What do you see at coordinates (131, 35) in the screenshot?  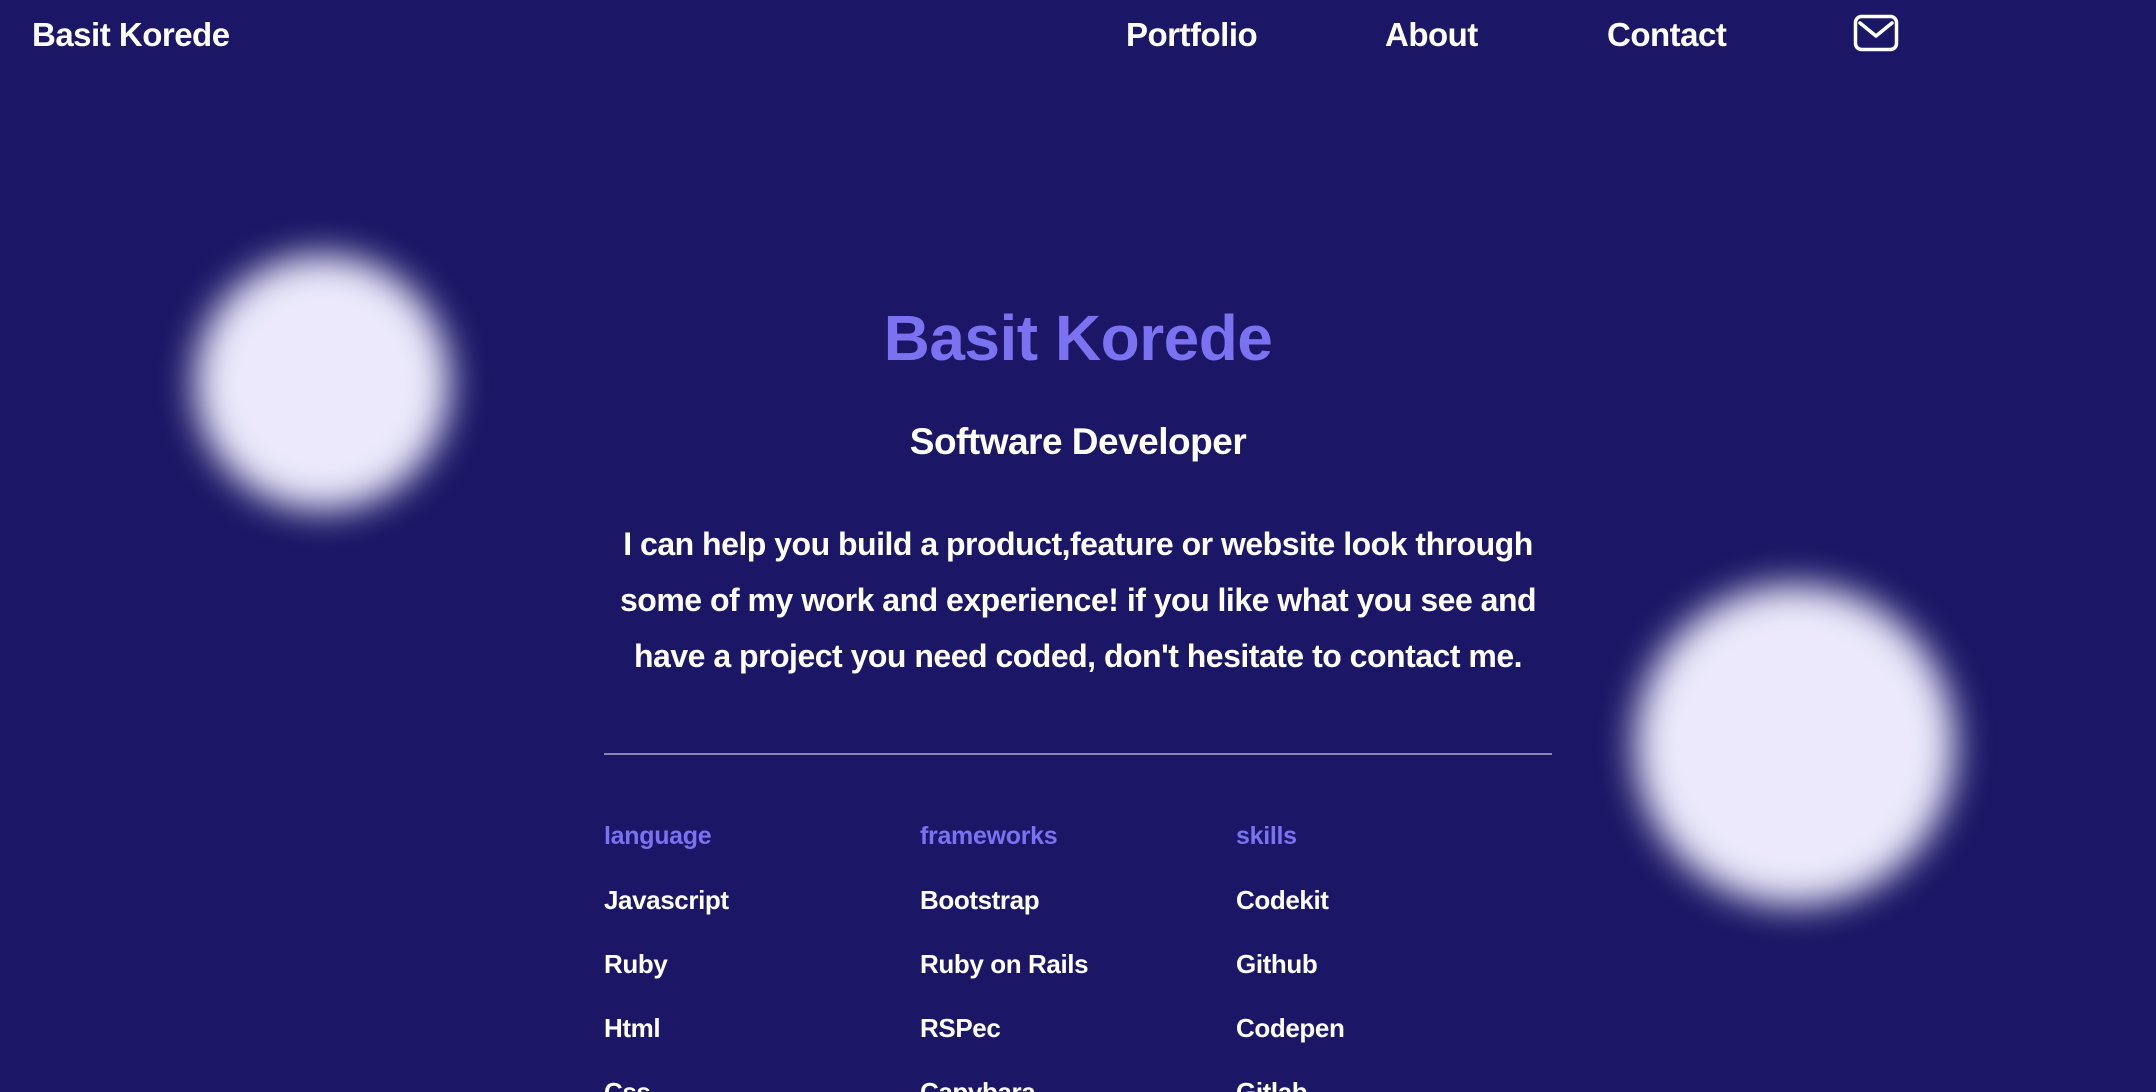 I see `brand-logo-link: Basit Korede` at bounding box center [131, 35].